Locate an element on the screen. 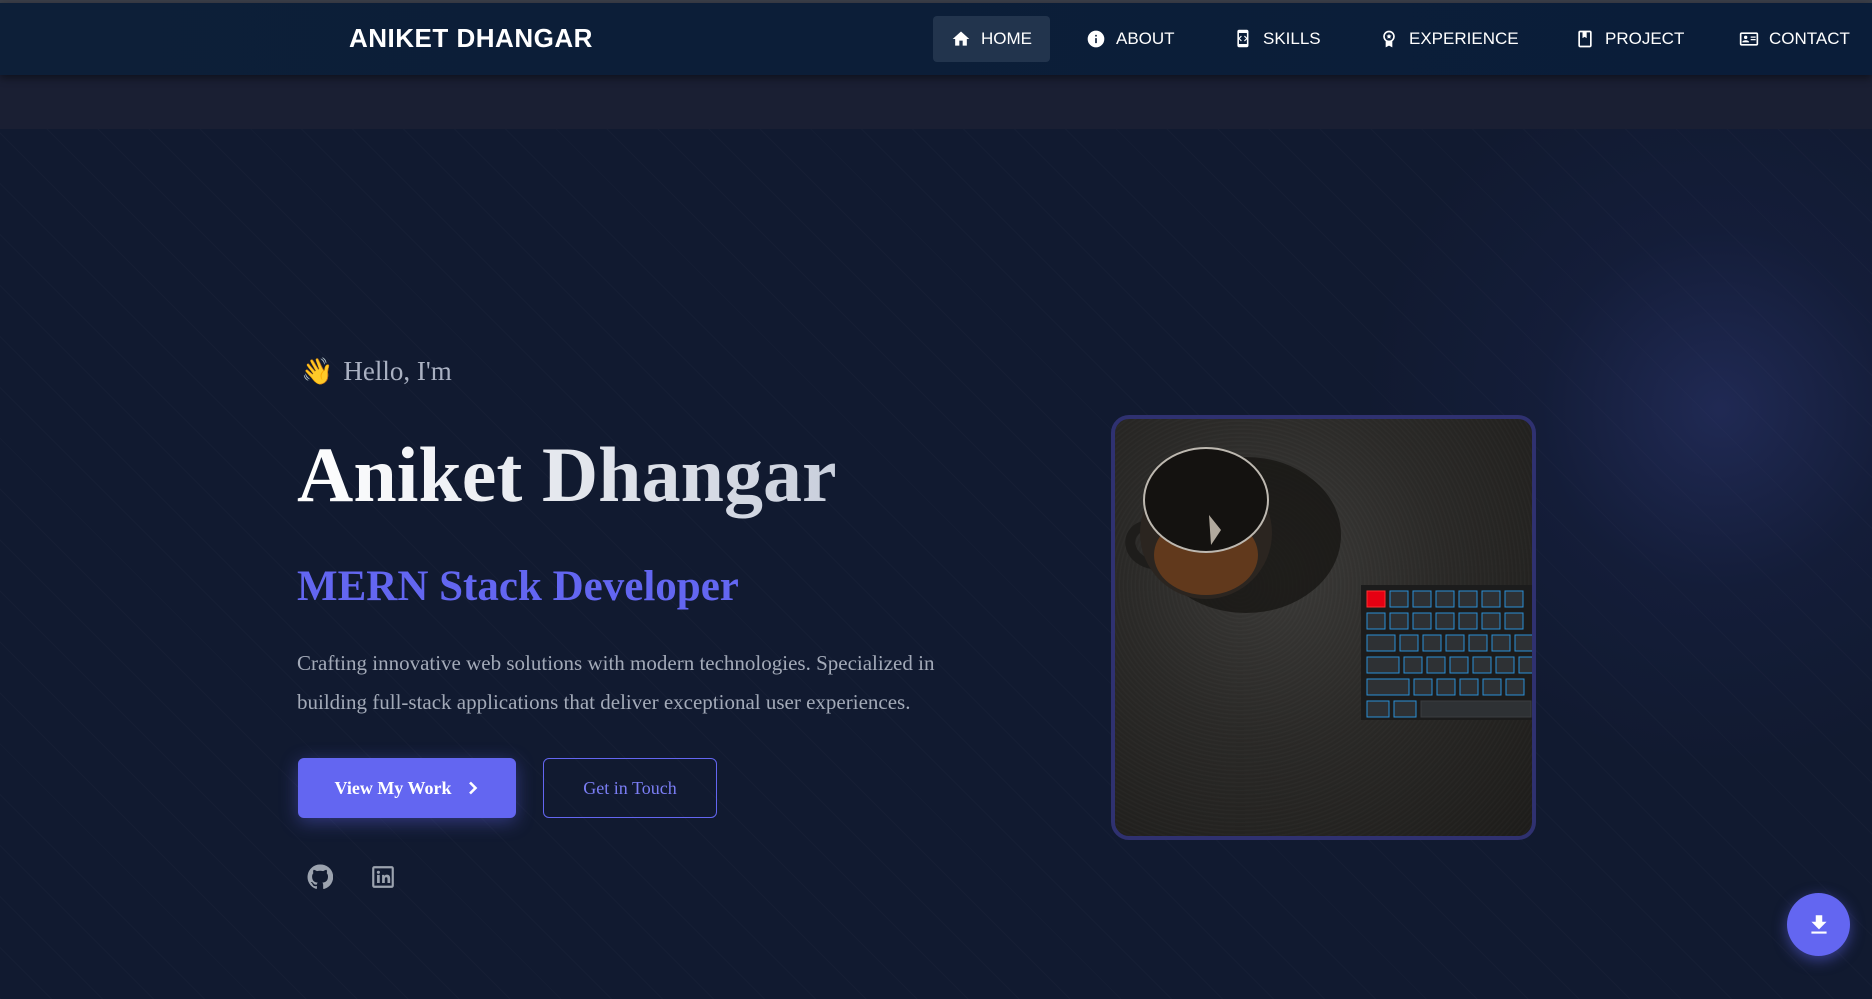 This screenshot has width=1872, height=999. subheader-band is located at coordinates (936, 102).